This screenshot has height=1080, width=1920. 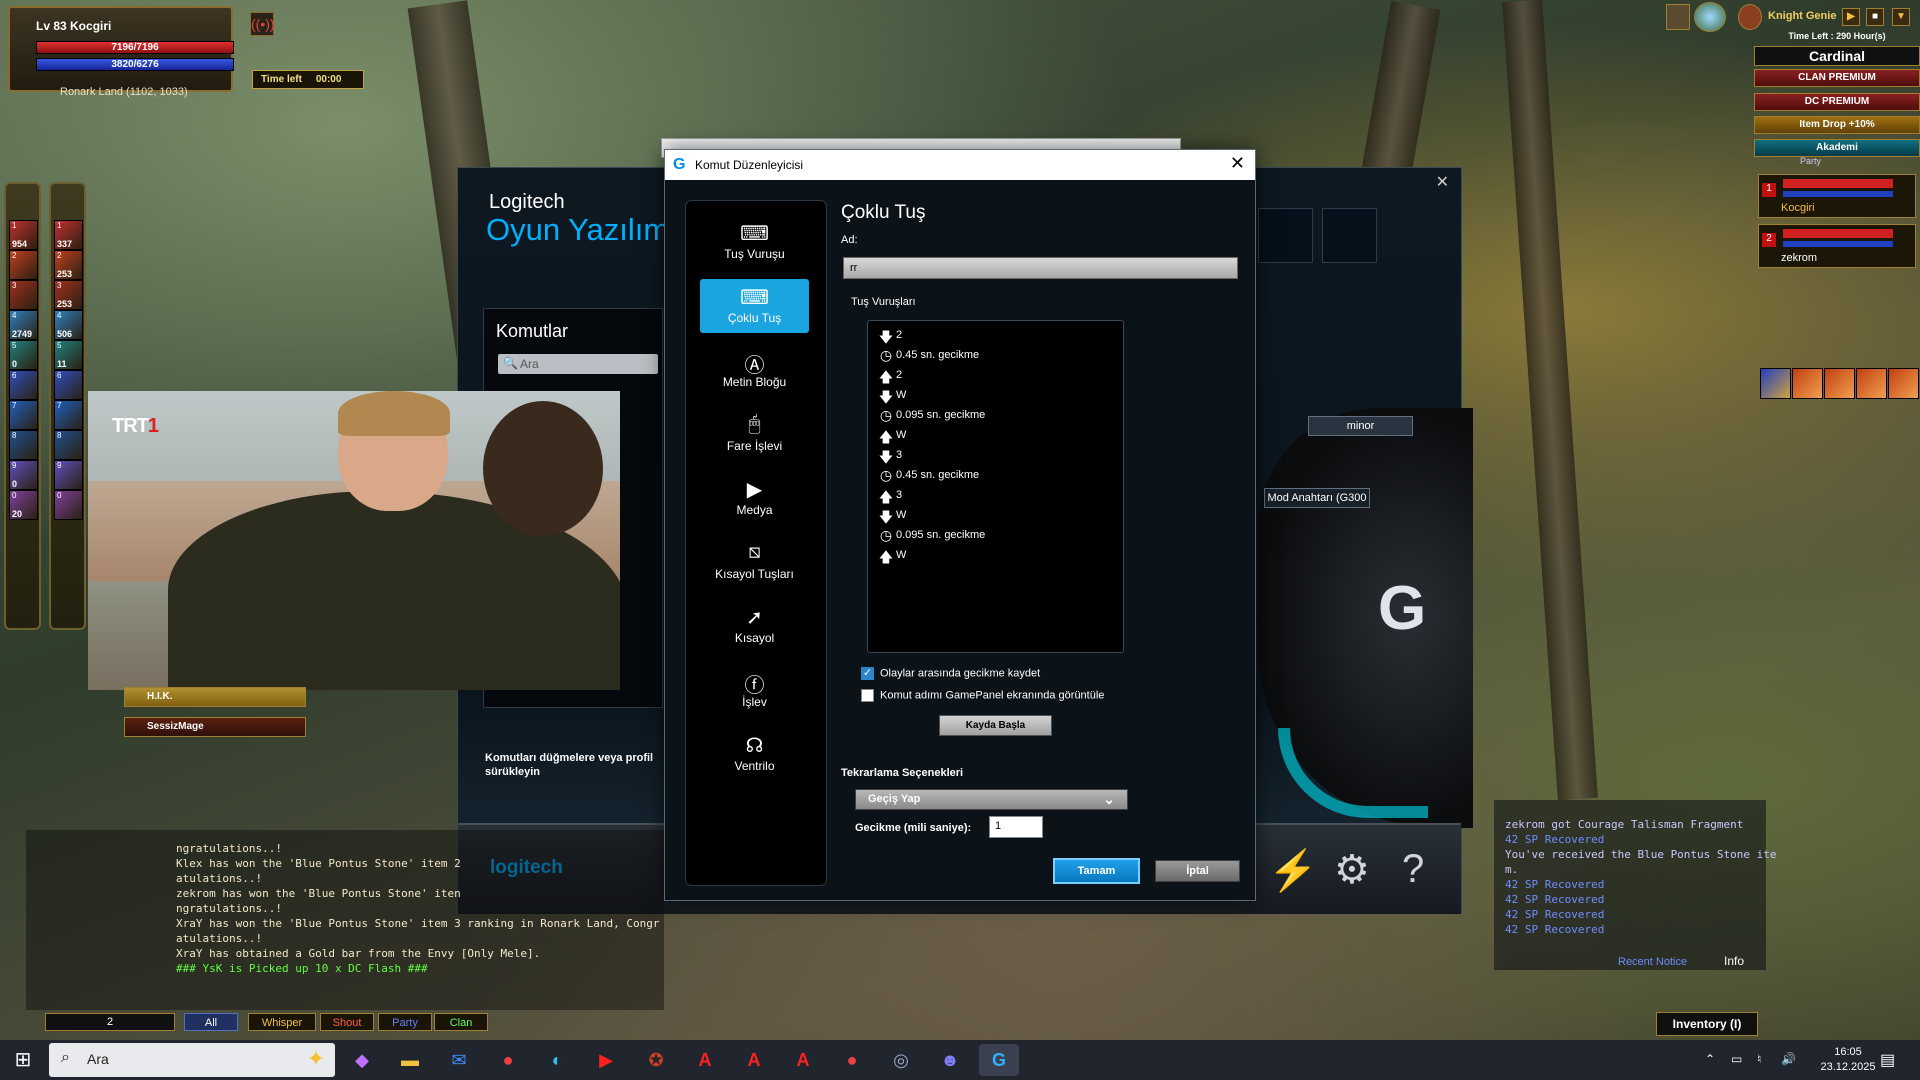 What do you see at coordinates (578, 364) in the screenshot?
I see `commands-search-input: 🔍 Ara` at bounding box center [578, 364].